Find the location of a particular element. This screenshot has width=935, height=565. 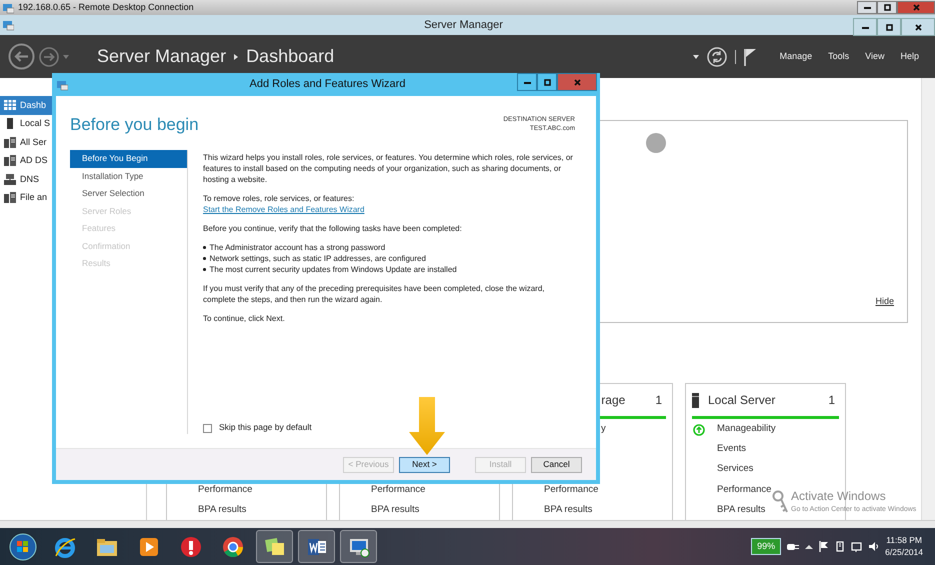

body-text: This wizard helps you install roles, role services, or features. You determine which roles, role services, or features to install based on the computing needs of your organization, such as sharing documents, or hosting a website. is located at coordinates (388, 169).